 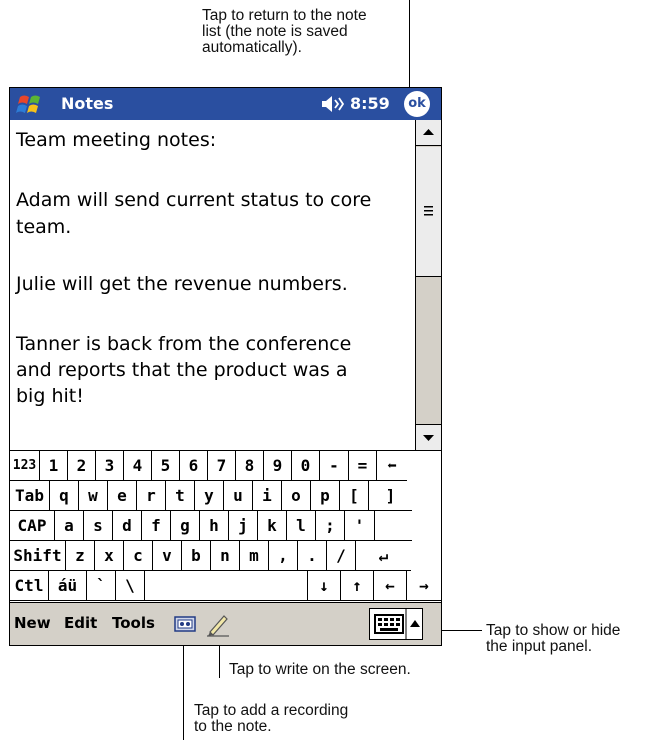 I want to click on key-0: 0, so click(x=306, y=466).